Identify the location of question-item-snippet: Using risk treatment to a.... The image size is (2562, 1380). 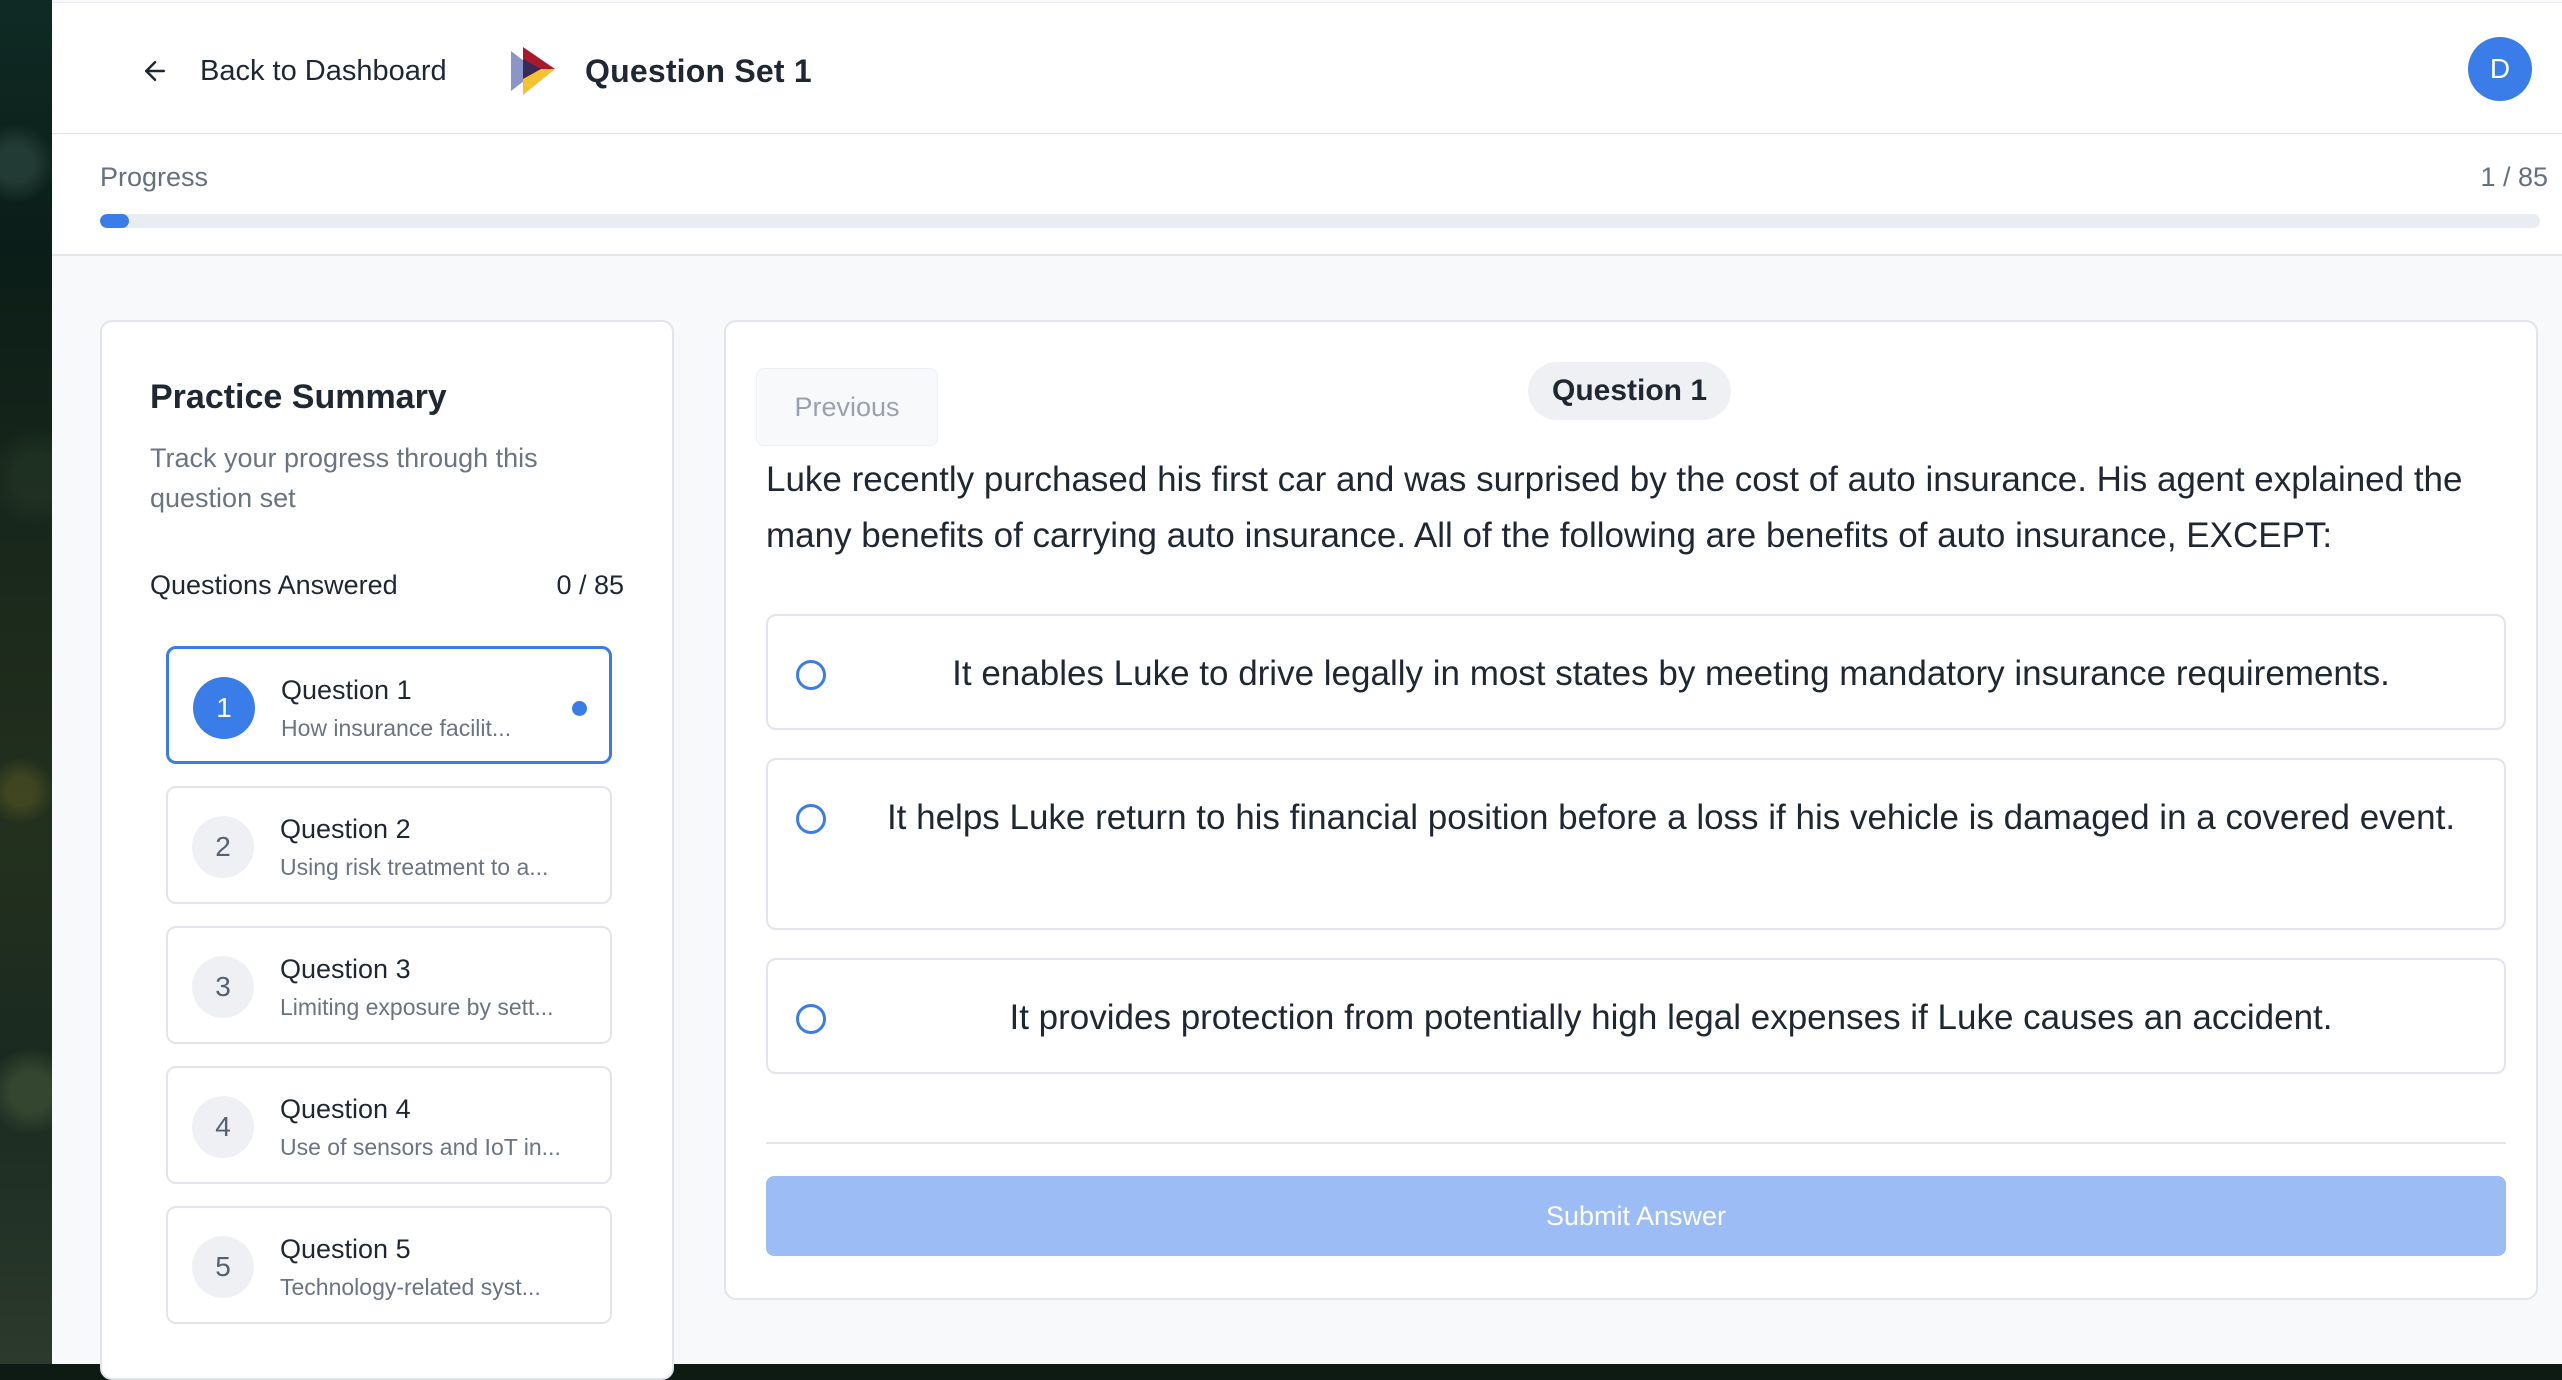
(414, 867).